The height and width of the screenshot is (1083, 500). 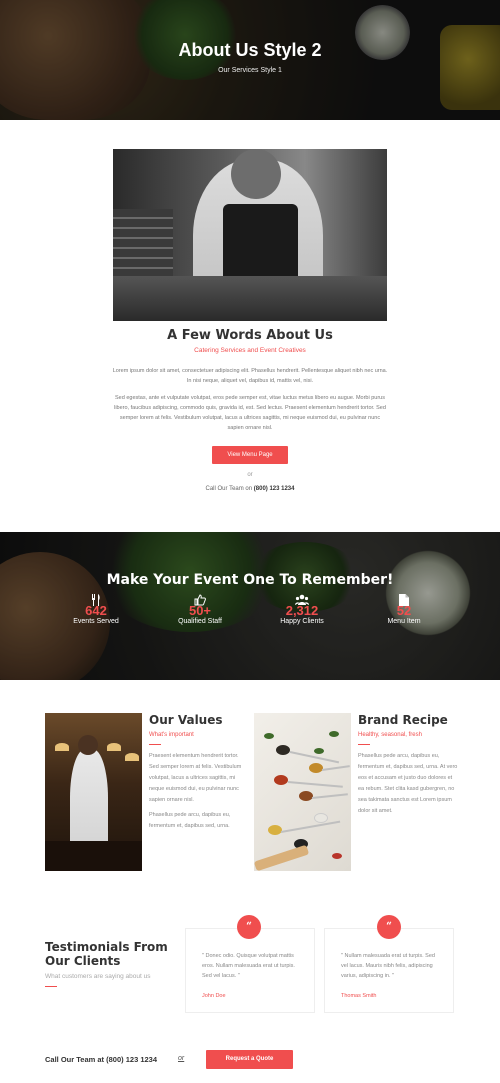 I want to click on stat-value: 642, so click(x=96, y=610).